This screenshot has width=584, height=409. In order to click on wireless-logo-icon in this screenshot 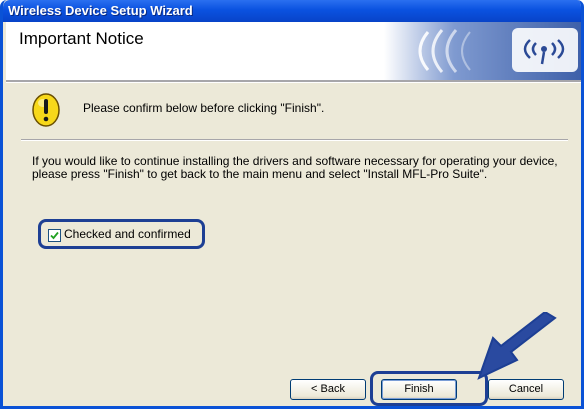, I will do `click(482, 51)`.